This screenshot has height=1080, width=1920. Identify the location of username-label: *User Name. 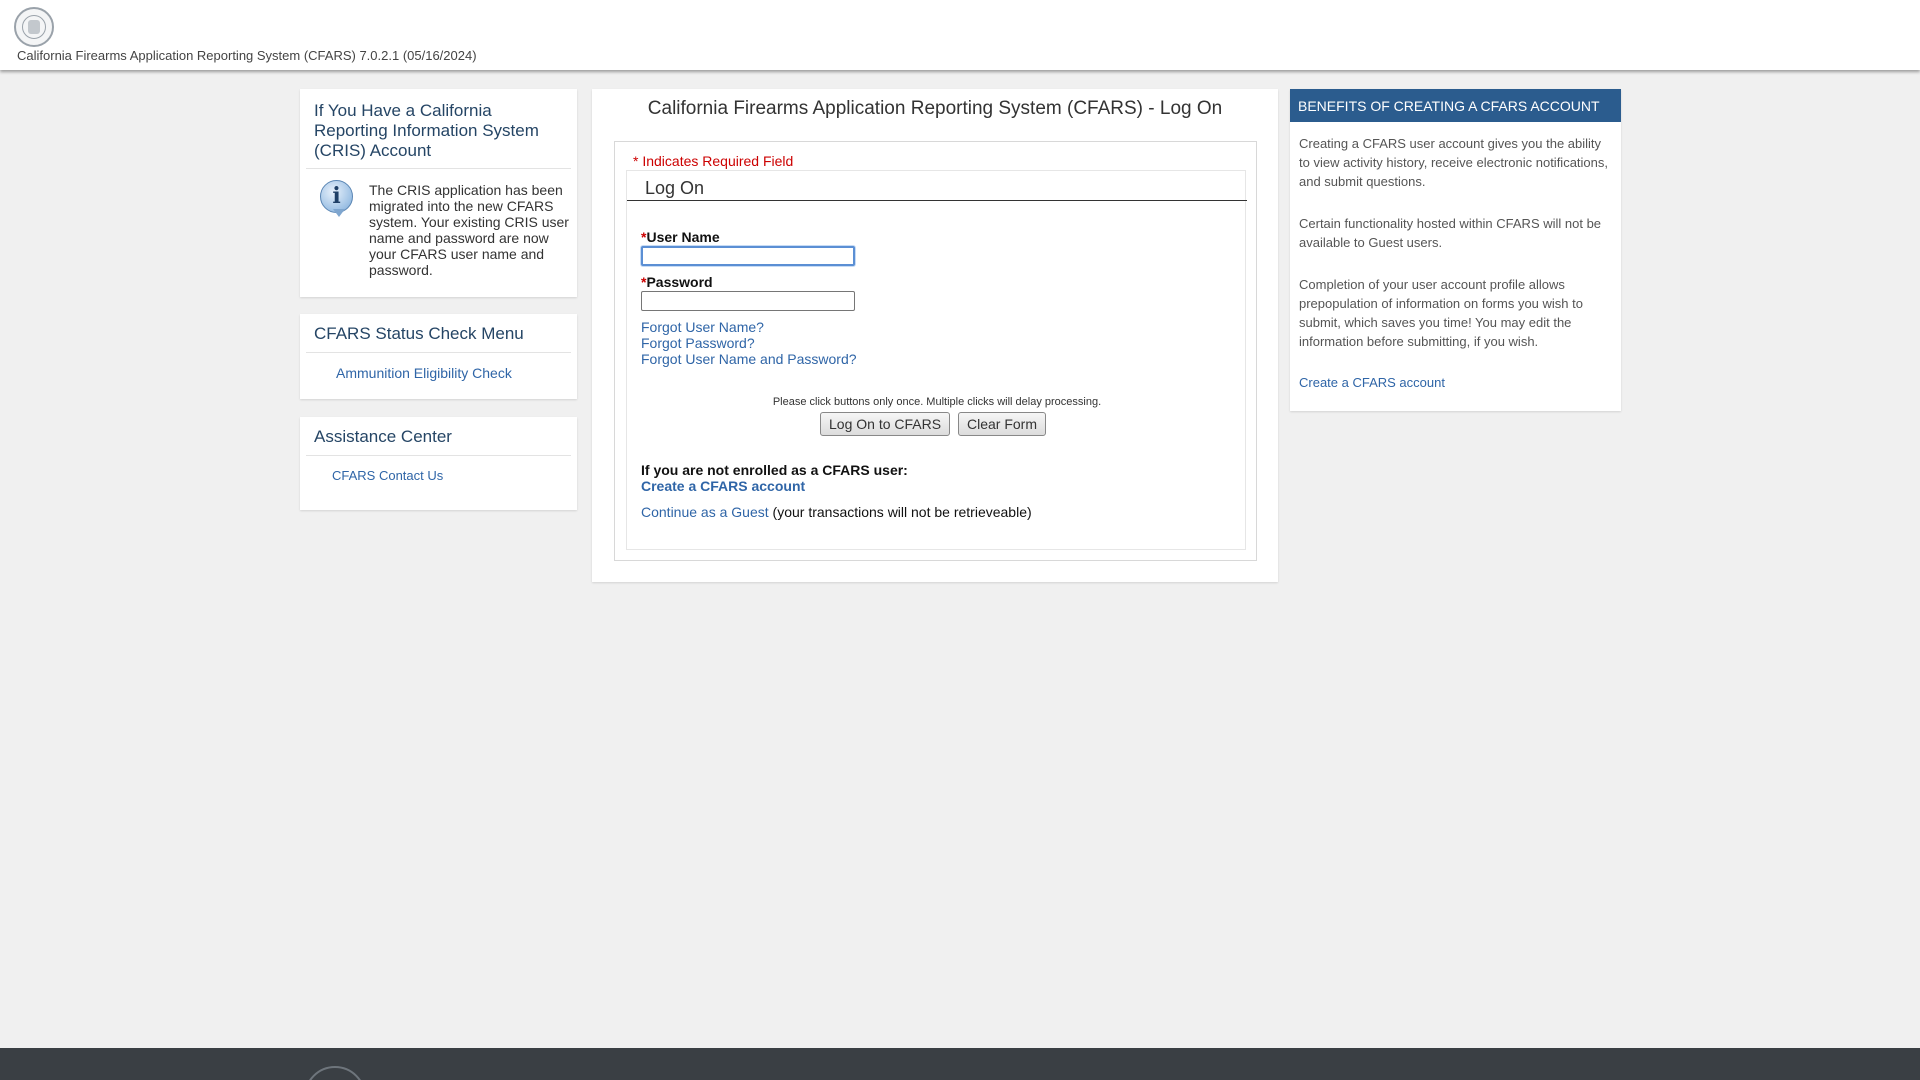
(680, 237).